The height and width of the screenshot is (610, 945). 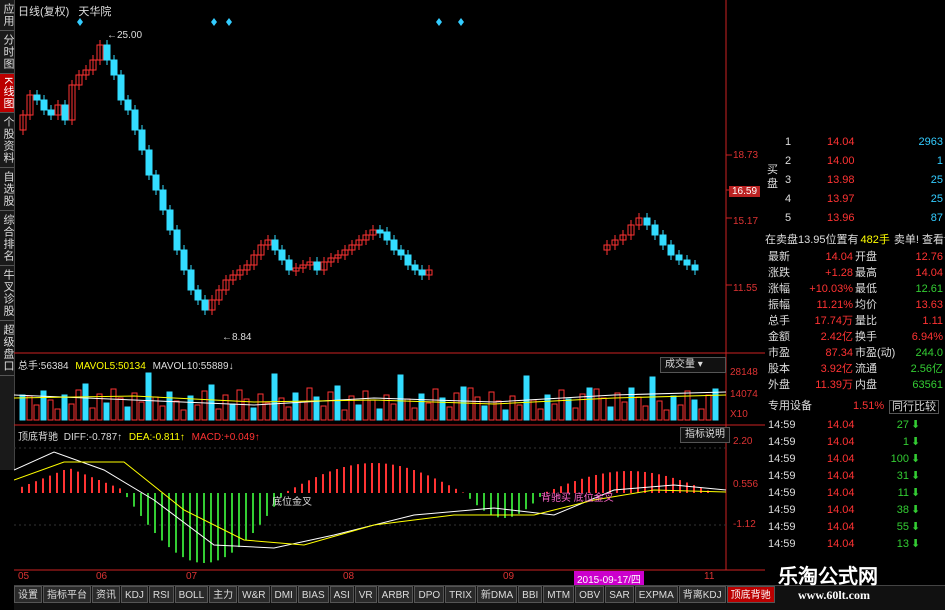 I want to click on quote-row: 振幅 11.21% 均价 13.63, so click(x=855, y=305).